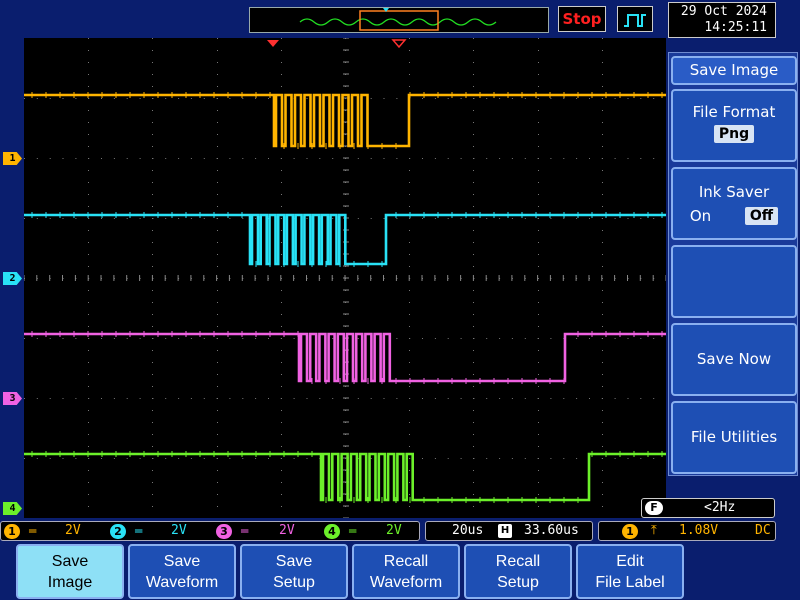 The image size is (800, 600). I want to click on trigger-position-icon, so click(273, 43).